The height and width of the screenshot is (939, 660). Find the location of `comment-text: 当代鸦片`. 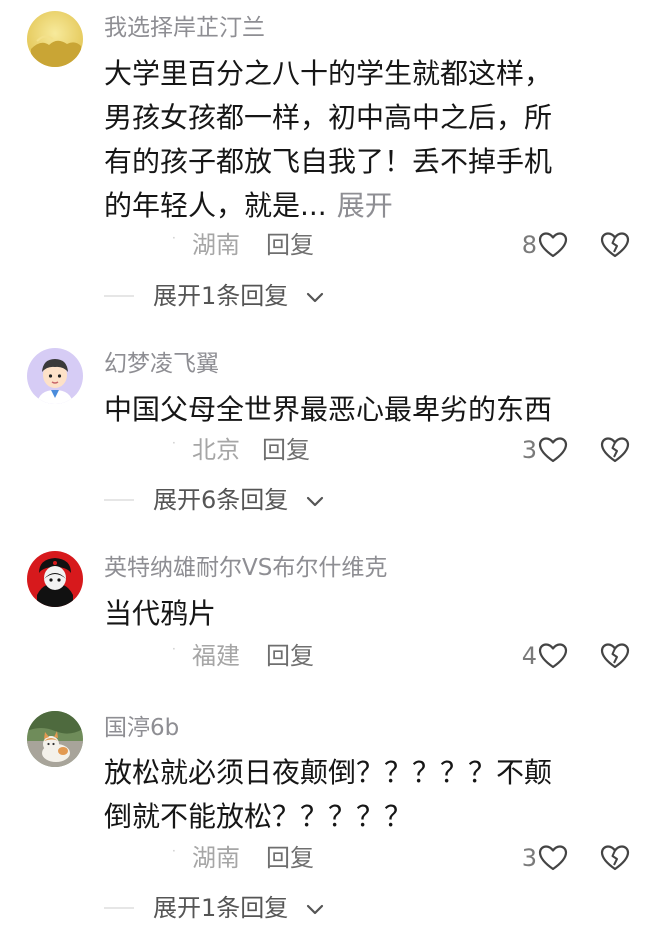

comment-text: 当代鸦片 is located at coordinates (374, 614).